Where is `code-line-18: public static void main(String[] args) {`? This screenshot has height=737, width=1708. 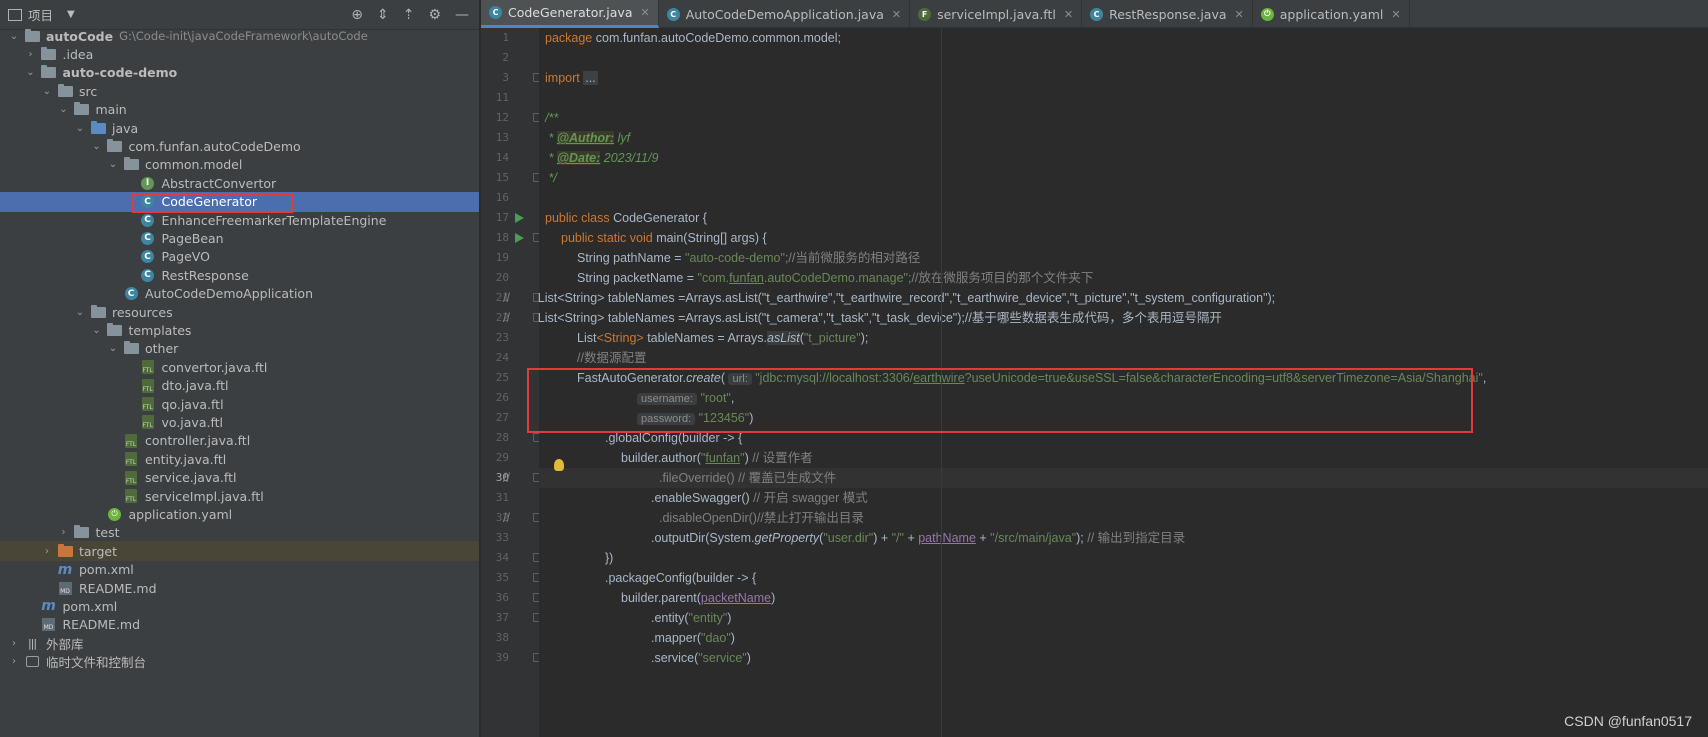 code-line-18: public static void main(String[] args) { is located at coordinates (664, 238).